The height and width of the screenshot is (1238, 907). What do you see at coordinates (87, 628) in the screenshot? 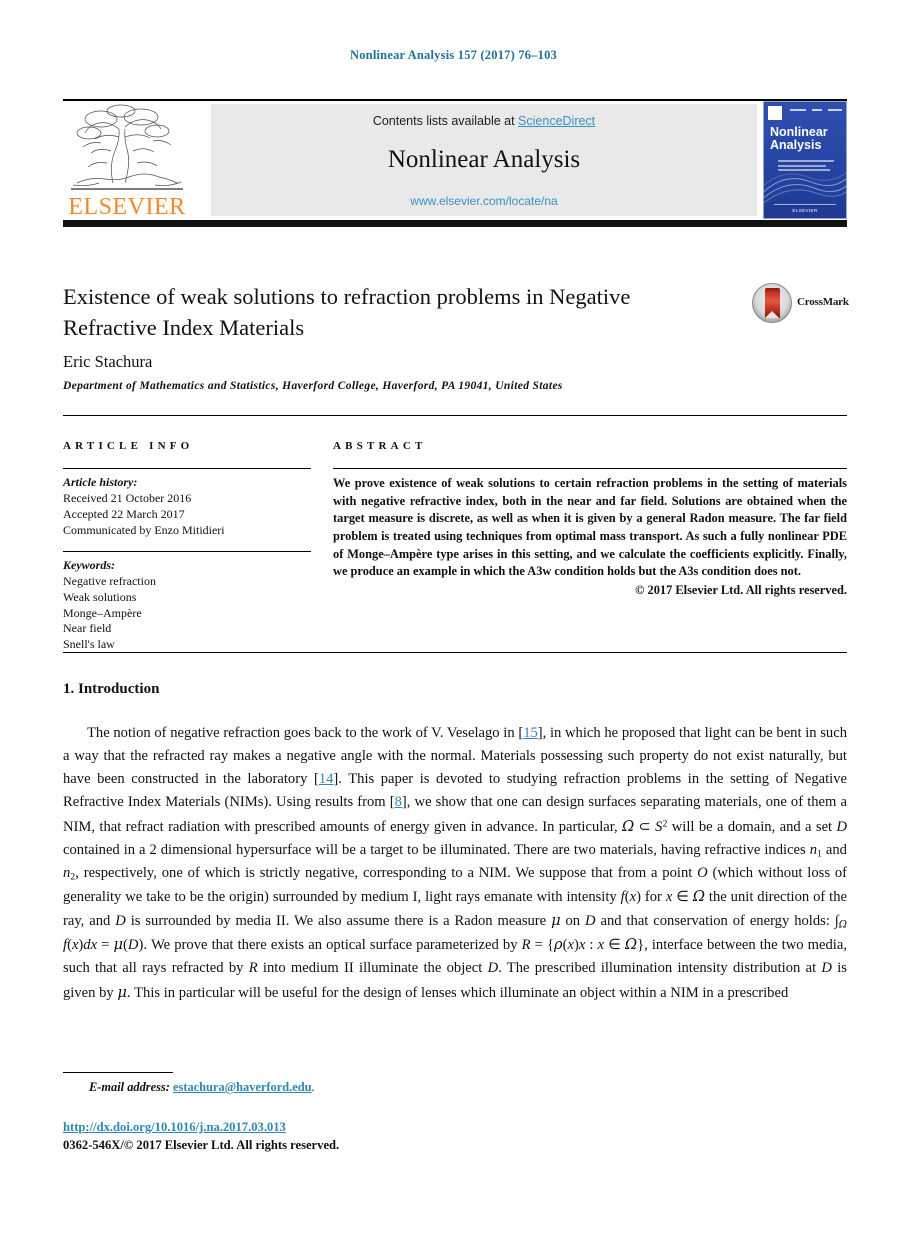
I see `keyword-item: Near field` at bounding box center [87, 628].